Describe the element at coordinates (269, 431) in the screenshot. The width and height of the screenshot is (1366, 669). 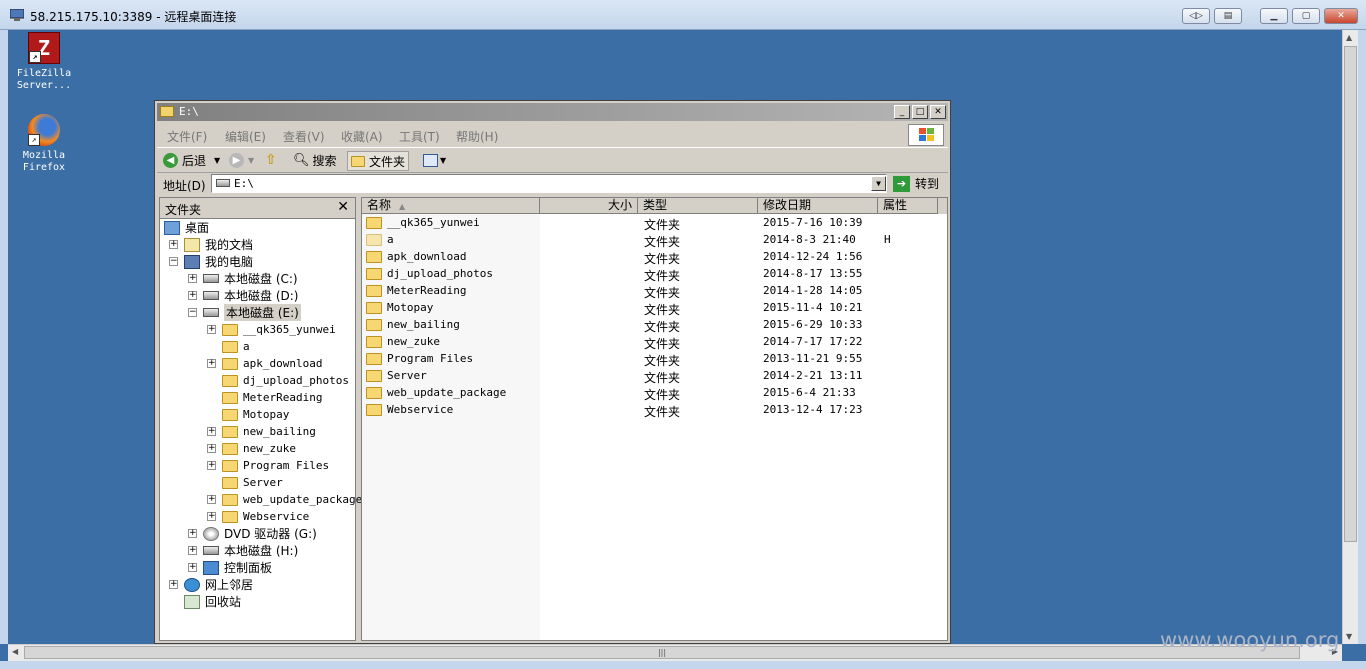
I see `tree-item-folder: new_bailing` at that location.